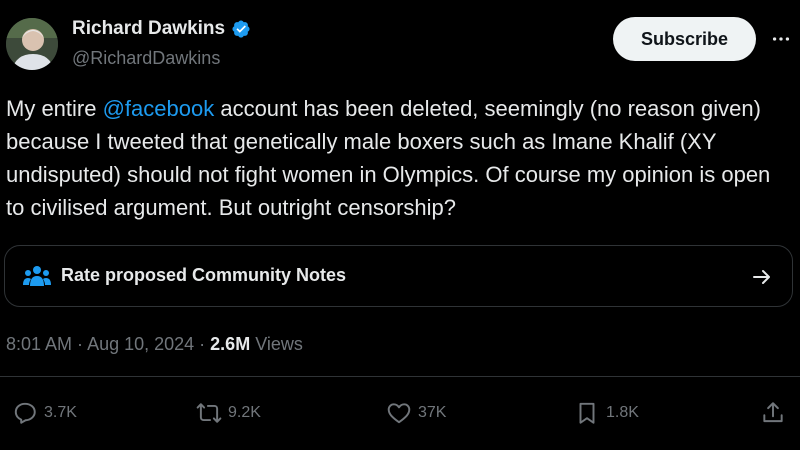 Image resolution: width=800 pixels, height=450 pixels. I want to click on tweet-date: Aug 10, 2024, so click(140, 344).